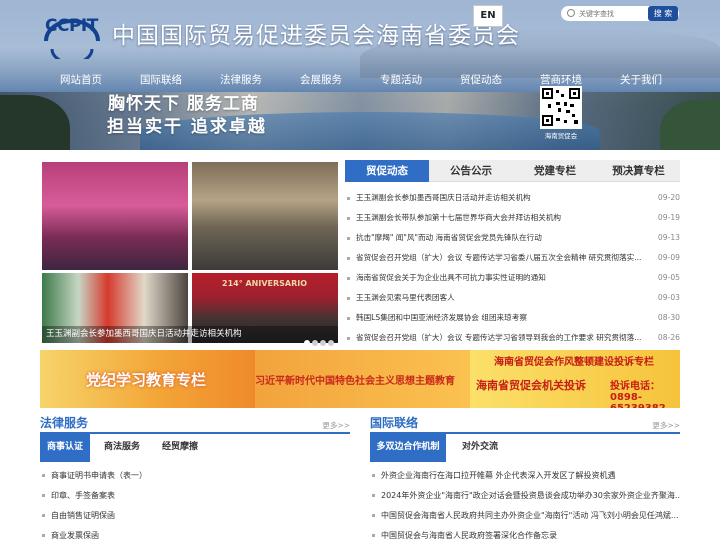  I want to click on tab-commercial-cert: 商事认证, so click(65, 447).